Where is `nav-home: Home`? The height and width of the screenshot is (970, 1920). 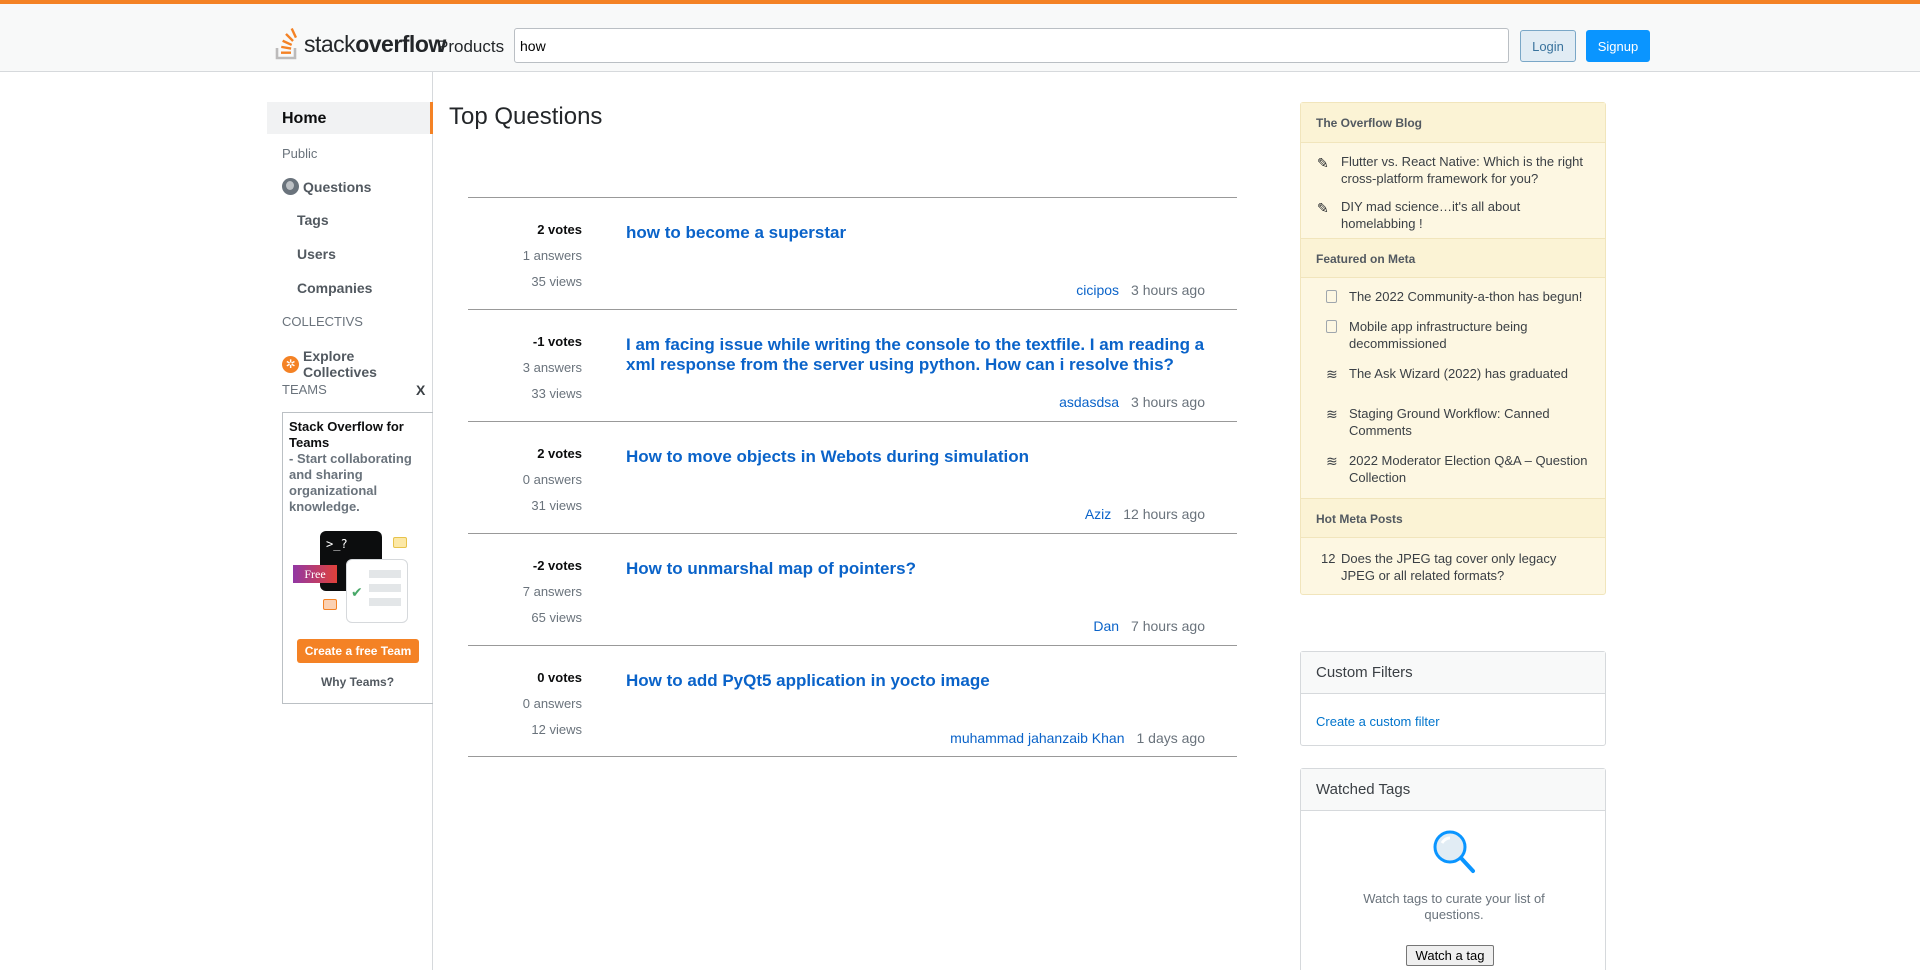 nav-home: Home is located at coordinates (350, 118).